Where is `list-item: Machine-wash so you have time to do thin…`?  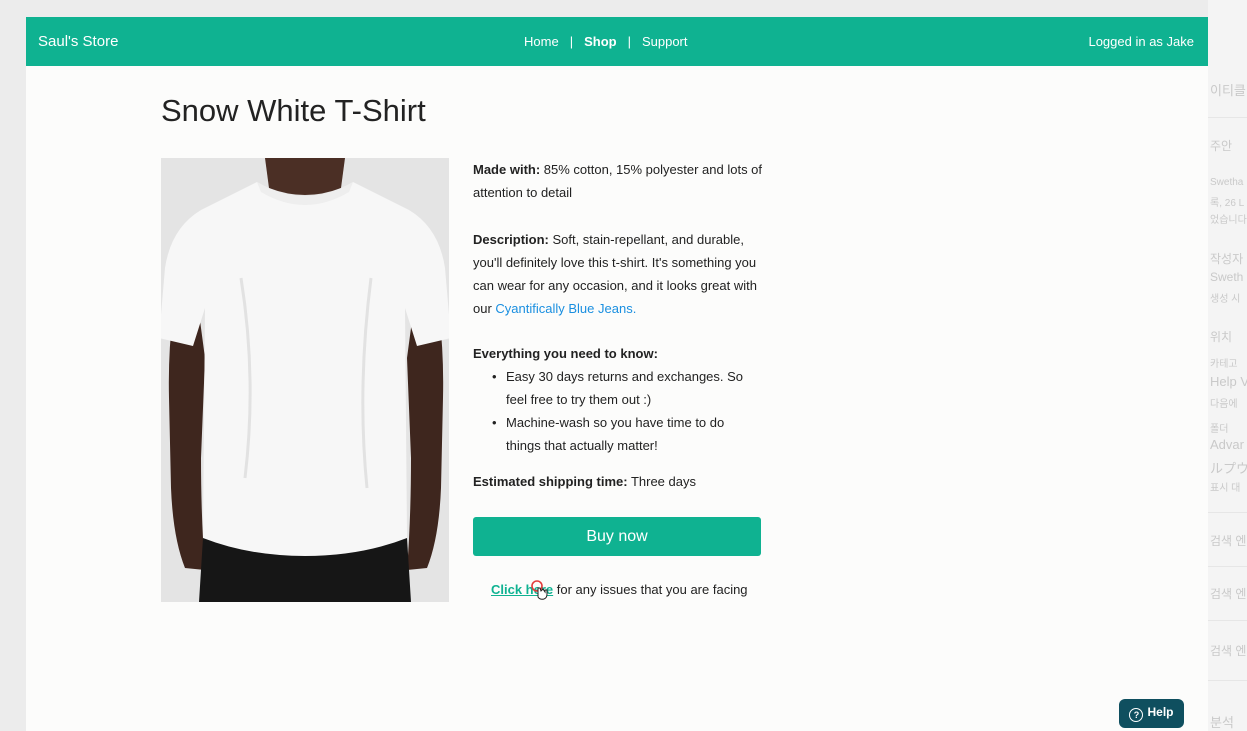 list-item: Machine-wash so you have time to do thin… is located at coordinates (619, 434).